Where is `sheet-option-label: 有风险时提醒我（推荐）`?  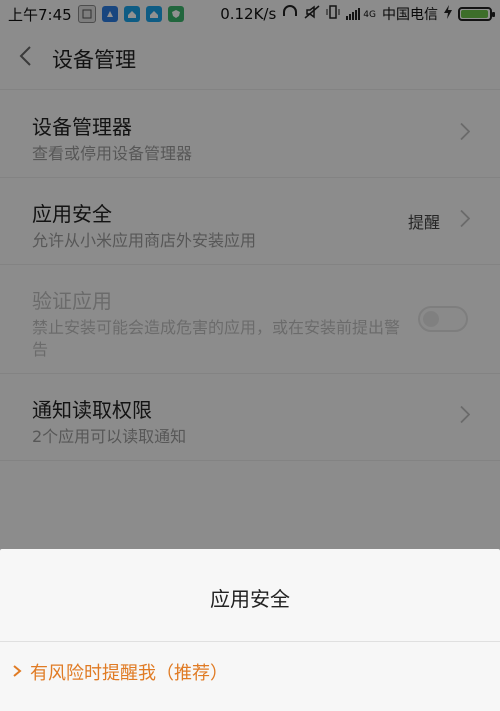
sheet-option-label: 有风险时提醒我（推荐） is located at coordinates (129, 673).